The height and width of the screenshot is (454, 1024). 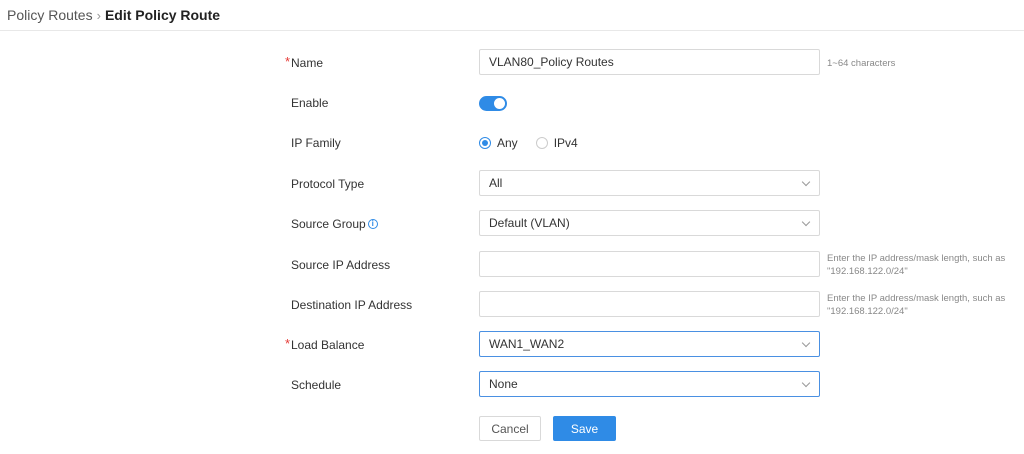 I want to click on load-balance-select: WAN1_WAN2, so click(x=649, y=344).